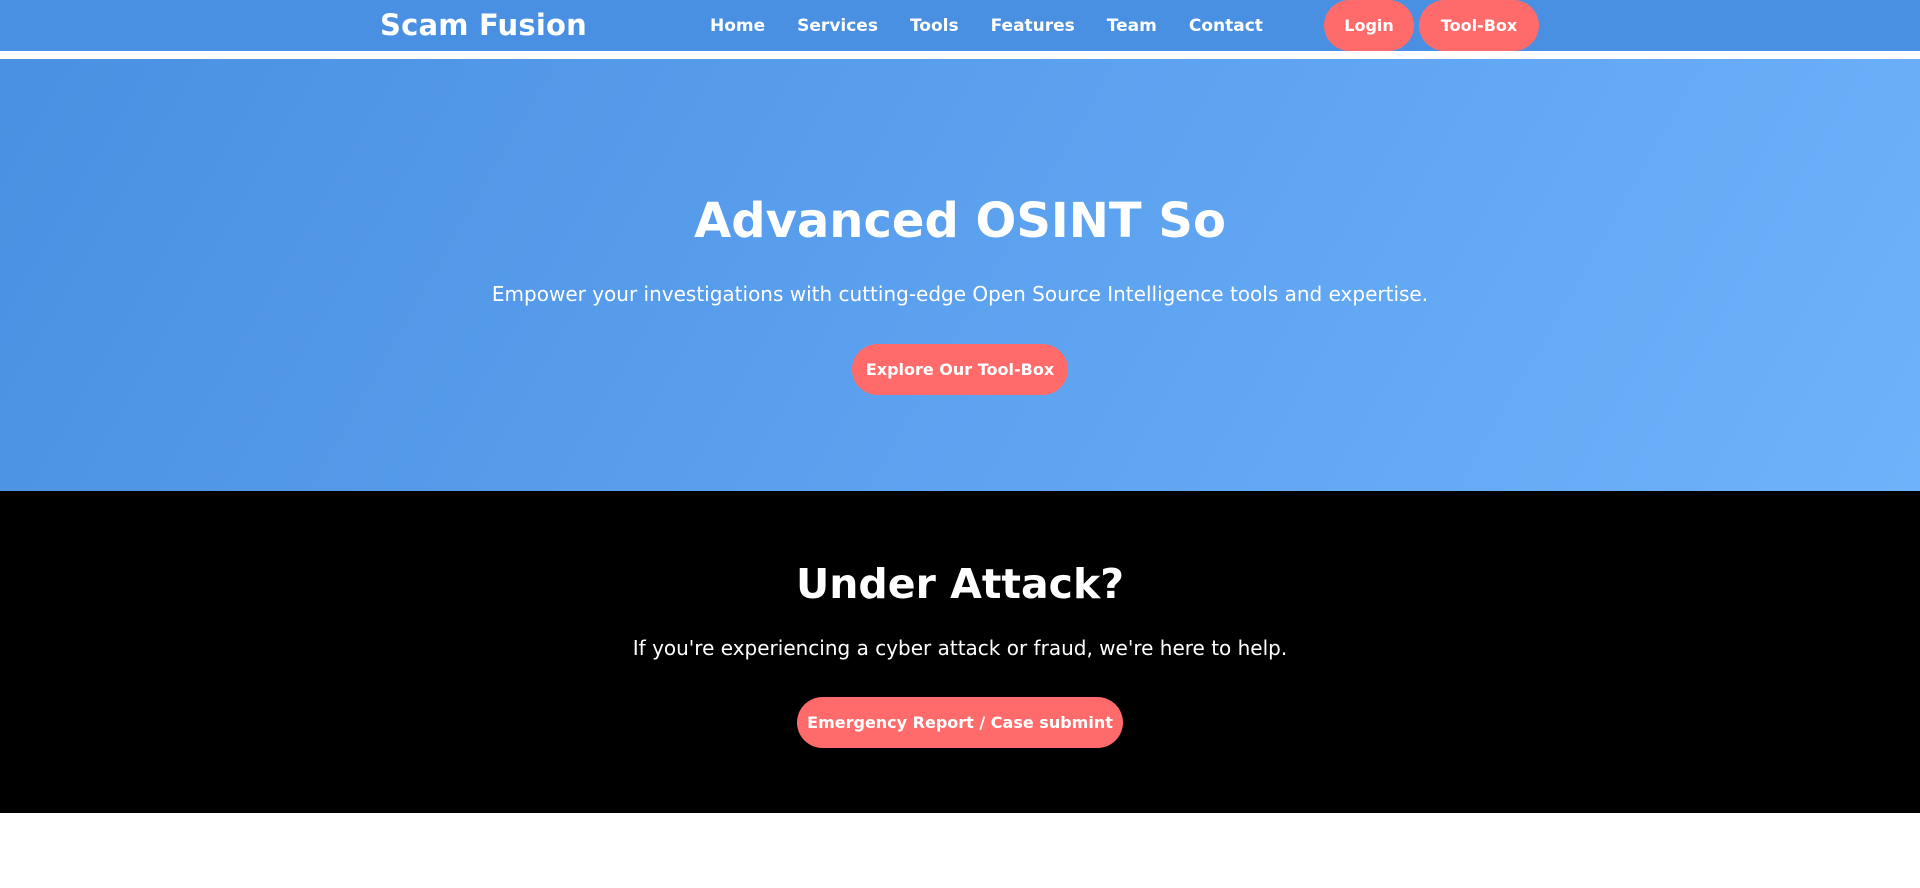  I want to click on emergency-report-button: Emergency Report / Case submint, so click(960, 722).